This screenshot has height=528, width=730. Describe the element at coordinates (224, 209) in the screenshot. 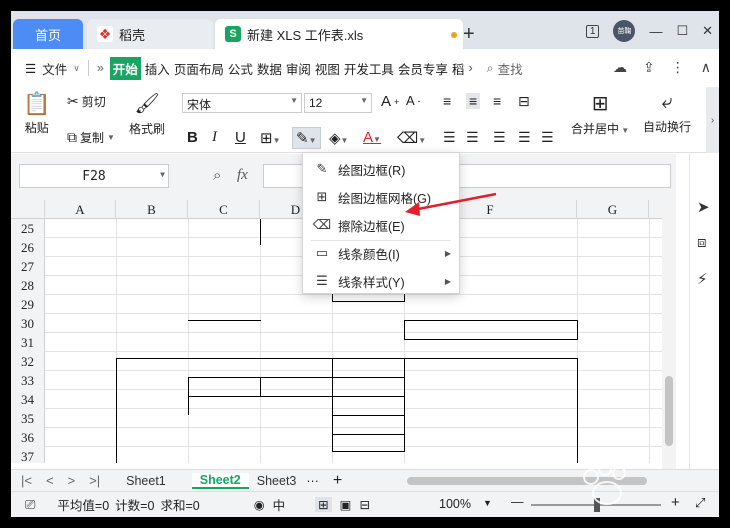

I see `column-header: C` at that location.